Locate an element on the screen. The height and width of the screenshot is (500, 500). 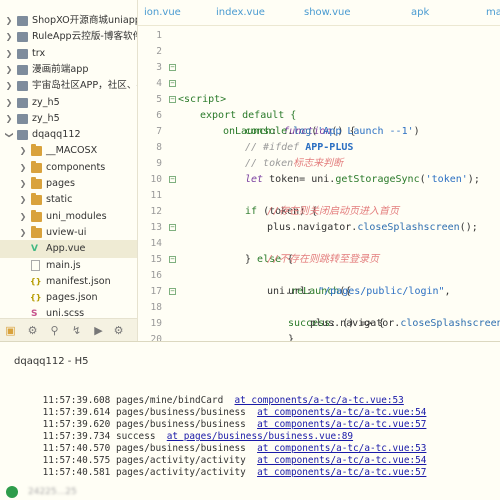
tree-item-label: static is located at coordinates (59, 200).